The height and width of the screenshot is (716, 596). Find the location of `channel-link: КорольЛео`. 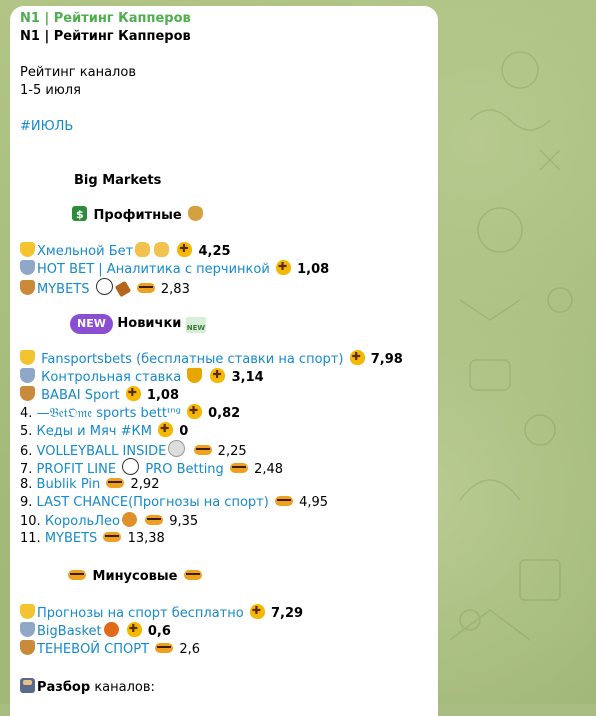

channel-link: КорольЛео is located at coordinates (82, 521).